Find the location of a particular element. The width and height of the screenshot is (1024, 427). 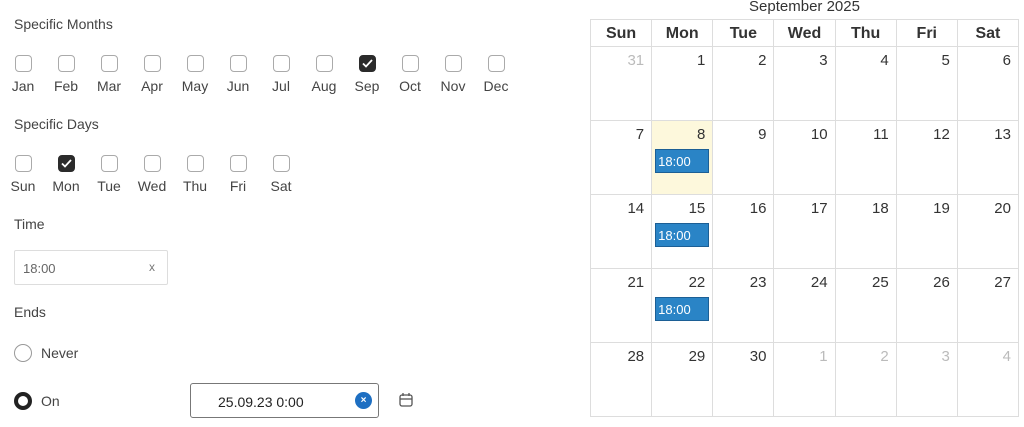

weekday-header: Thu is located at coordinates (866, 33).